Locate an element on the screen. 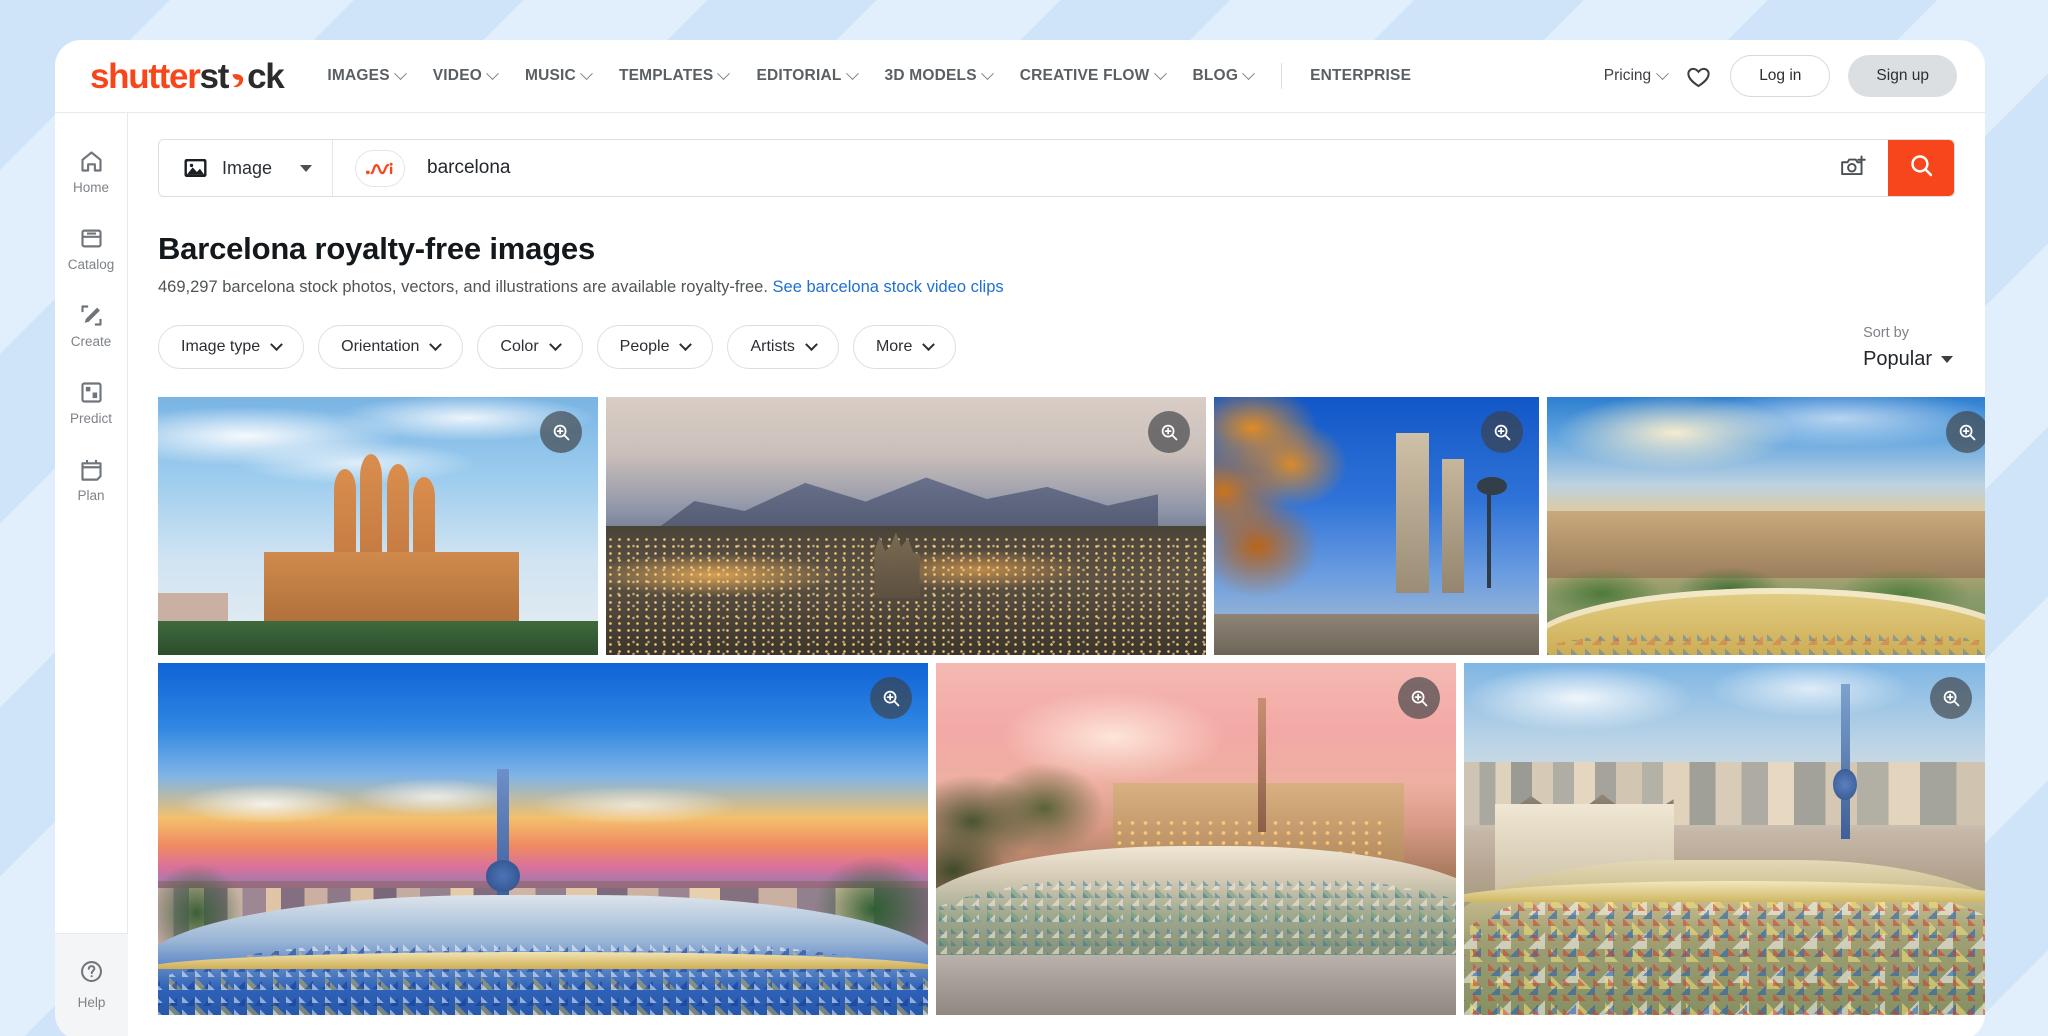 This screenshot has width=2048, height=1036. filter-people: People is located at coordinates (655, 347).